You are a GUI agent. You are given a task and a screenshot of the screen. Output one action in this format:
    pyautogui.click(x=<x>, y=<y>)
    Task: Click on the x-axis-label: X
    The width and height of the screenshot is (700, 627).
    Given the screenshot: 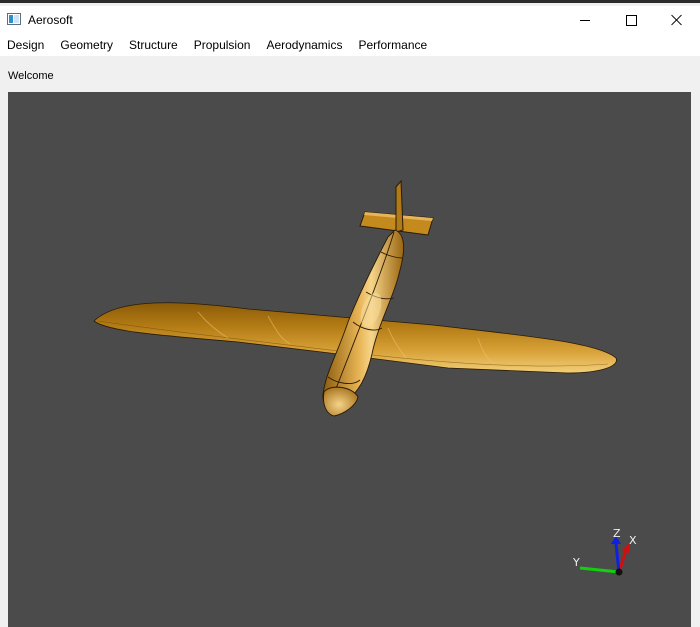 What is the action you would take?
    pyautogui.click(x=633, y=540)
    